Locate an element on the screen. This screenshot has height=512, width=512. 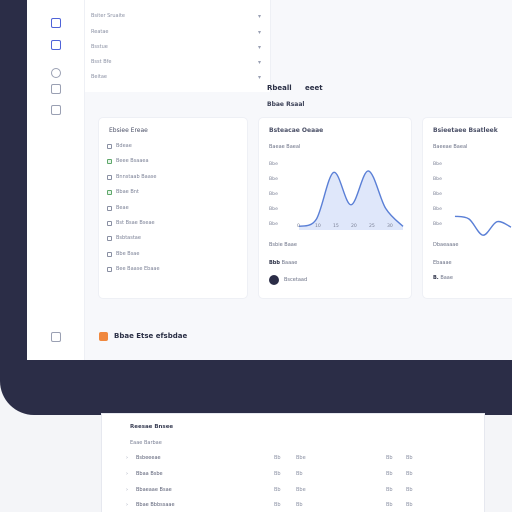
table-row: › Bbaa Bsbe Bb Bb Bb Bb is located at coordinates (291, 475).